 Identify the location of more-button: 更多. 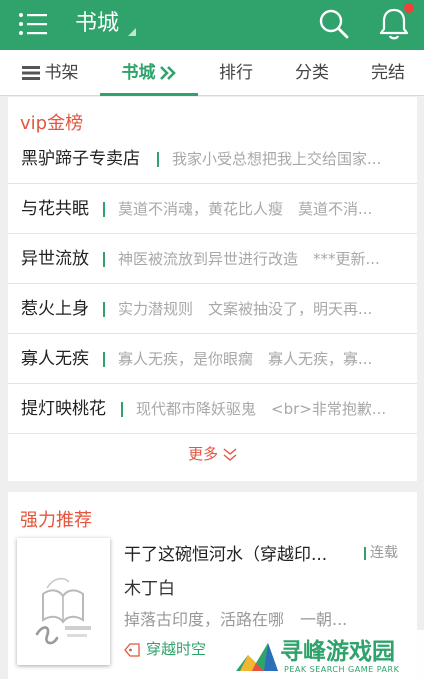
(212, 453).